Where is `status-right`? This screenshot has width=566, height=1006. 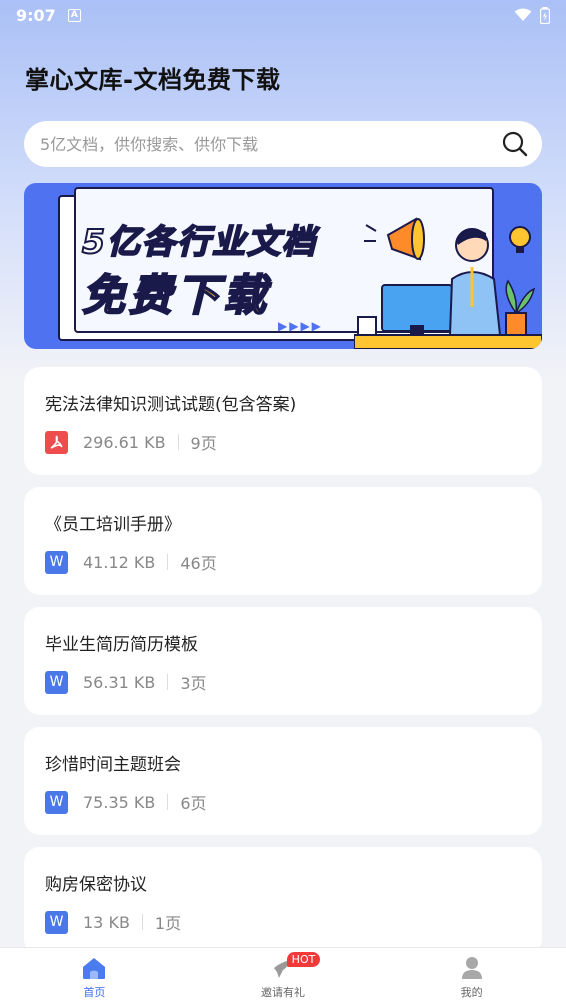
status-right is located at coordinates (532, 15).